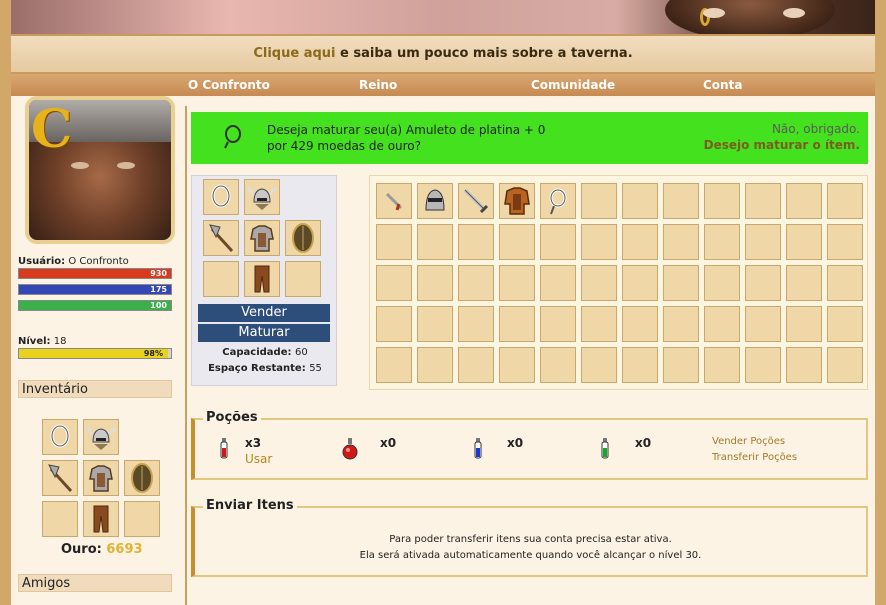 Image resolution: width=886 pixels, height=605 pixels. What do you see at coordinates (605, 449) in the screenshot?
I see `potion-green-vial` at bounding box center [605, 449].